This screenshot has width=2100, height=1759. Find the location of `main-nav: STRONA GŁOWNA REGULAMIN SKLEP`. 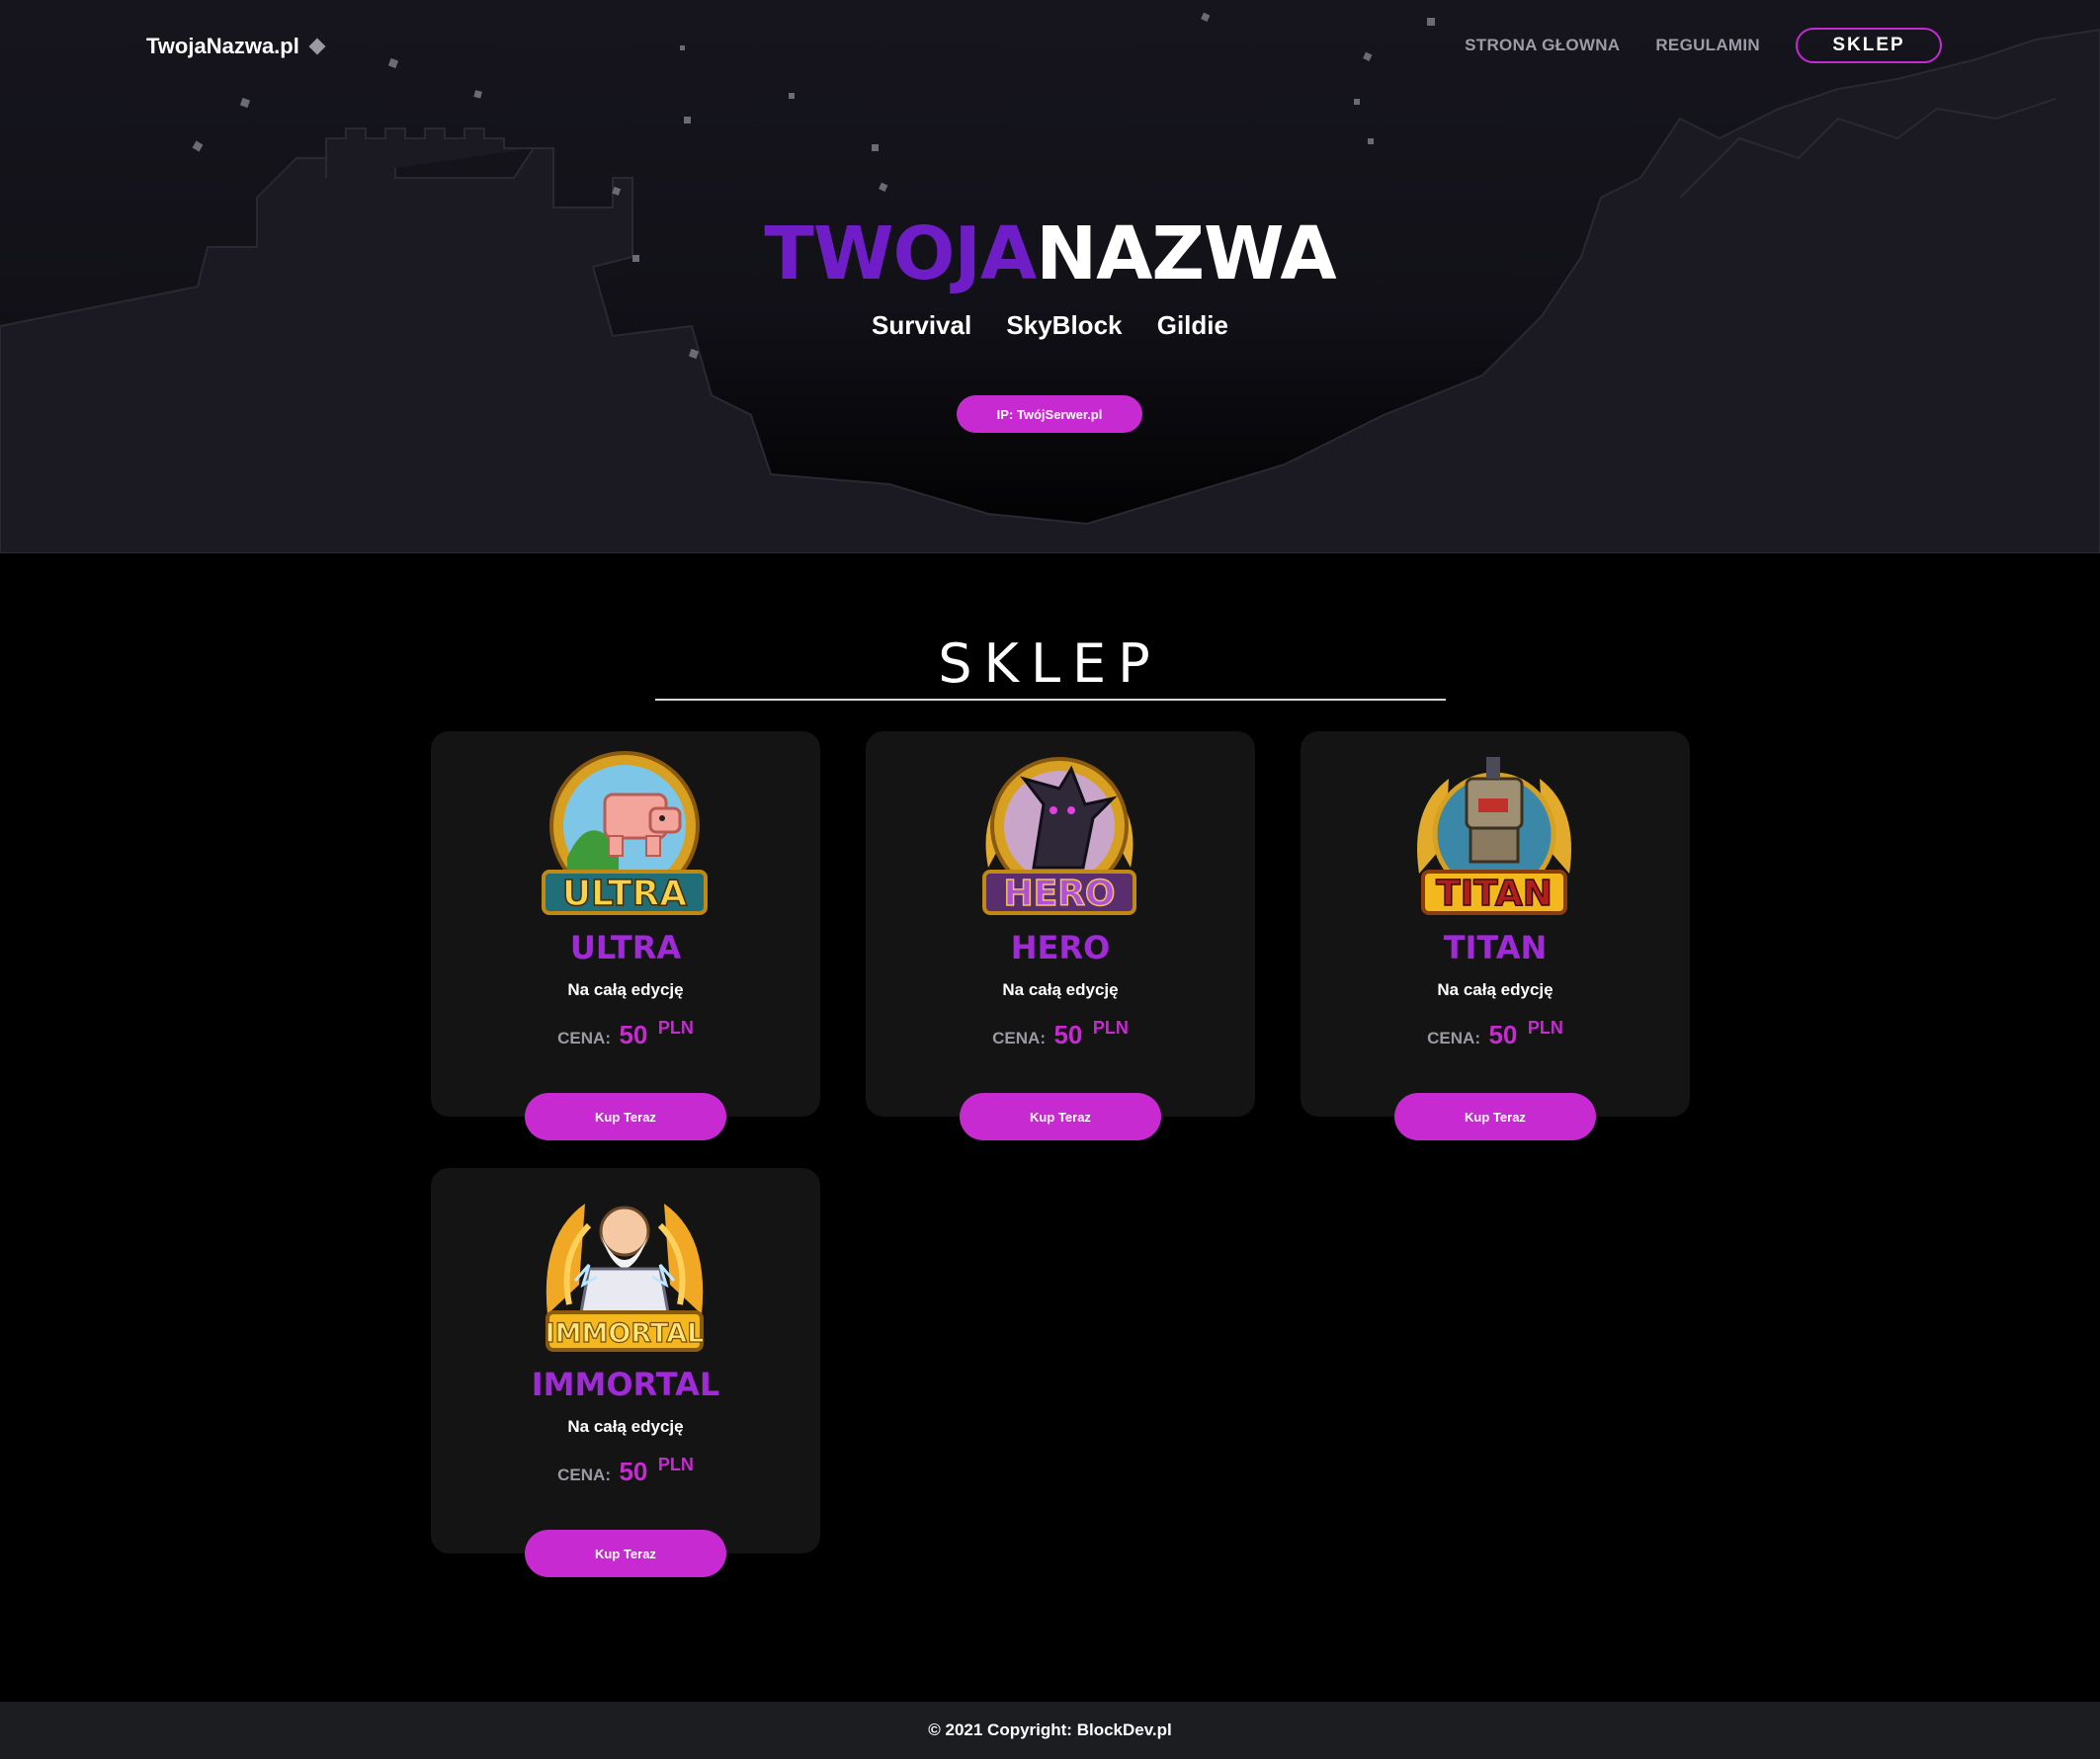

main-nav: STRONA GŁOWNA REGULAMIN SKLEP is located at coordinates (1703, 46).